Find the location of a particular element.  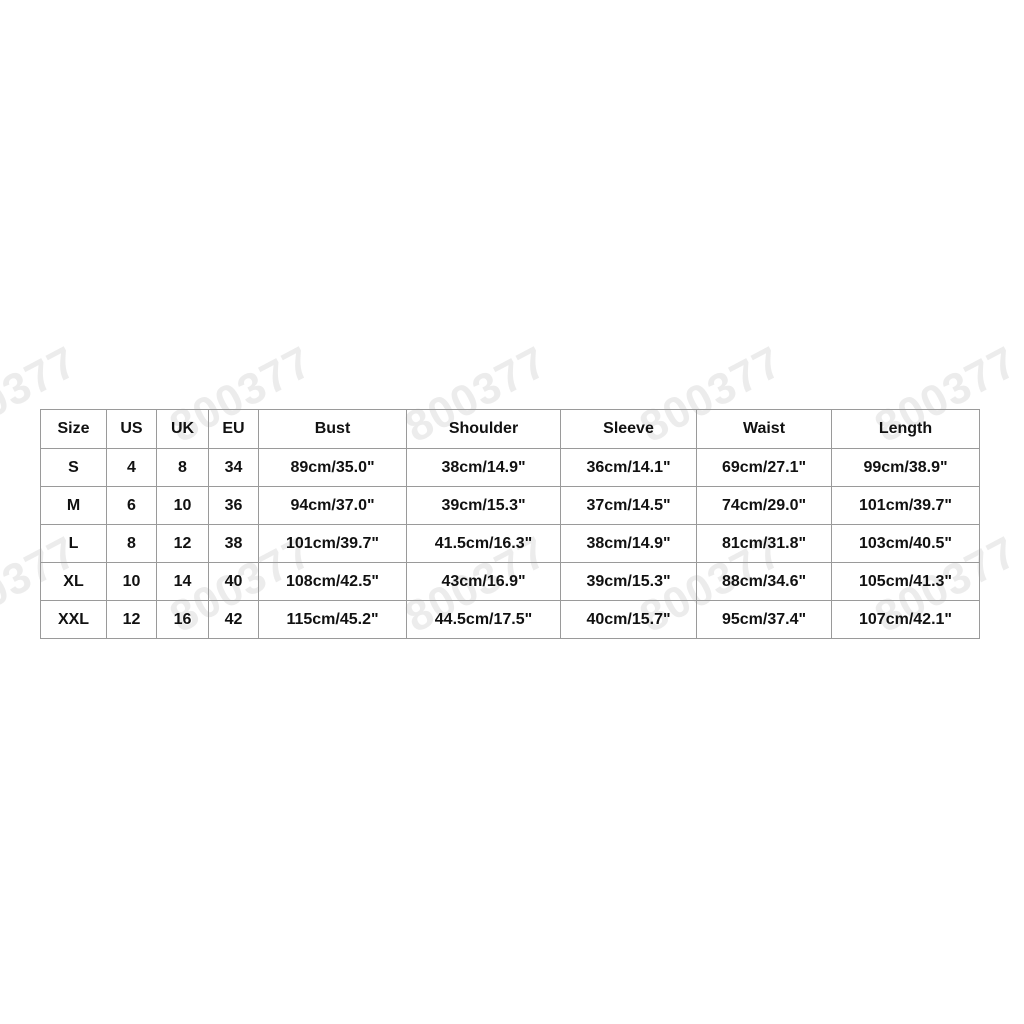

cell-uk: 16 is located at coordinates (182, 619).